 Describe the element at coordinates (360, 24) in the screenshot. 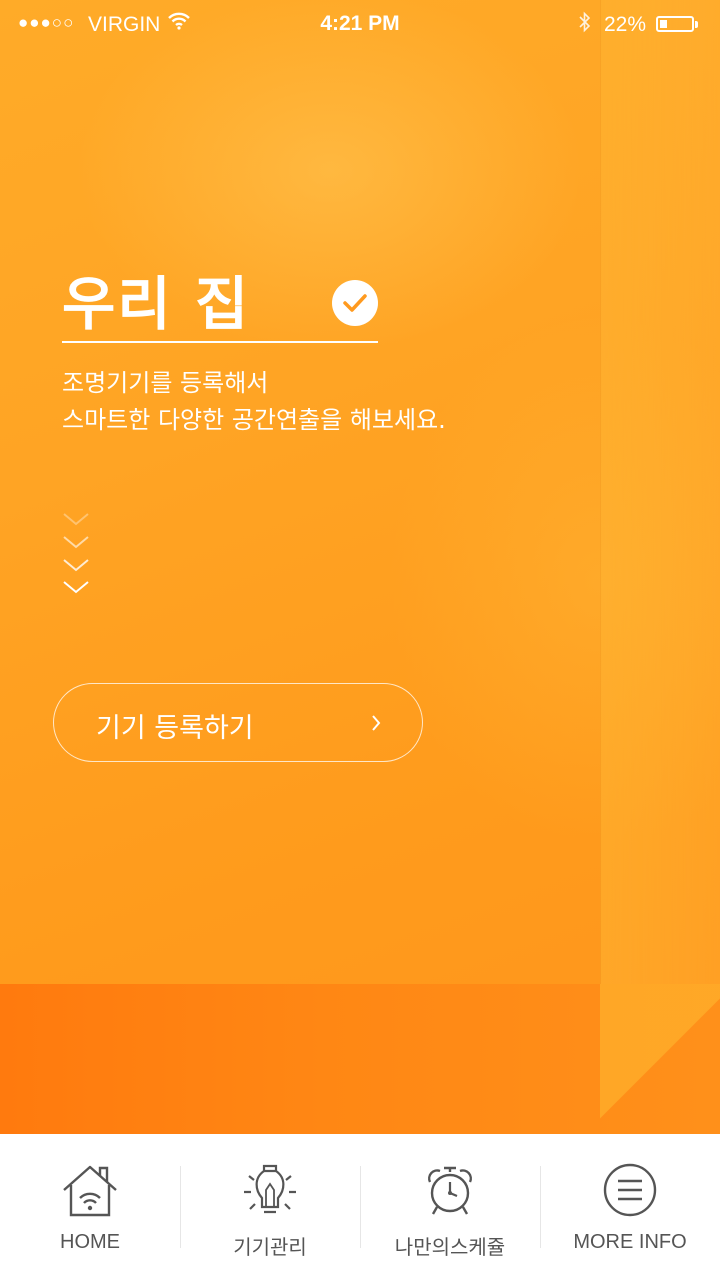

I see `status-bar: ●●●○○ VIRGIN 4:21 PM 22%` at that location.